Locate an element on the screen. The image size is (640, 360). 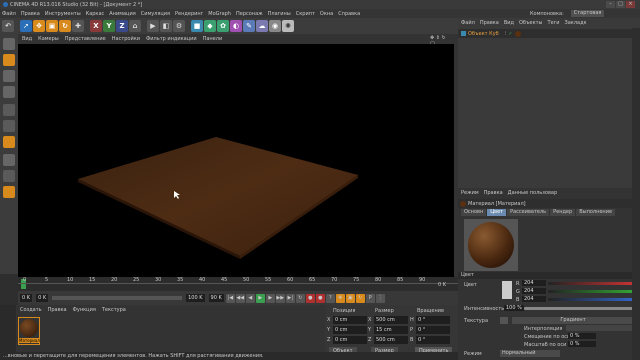
right-tab-strip is located at coordinates (636, 194).